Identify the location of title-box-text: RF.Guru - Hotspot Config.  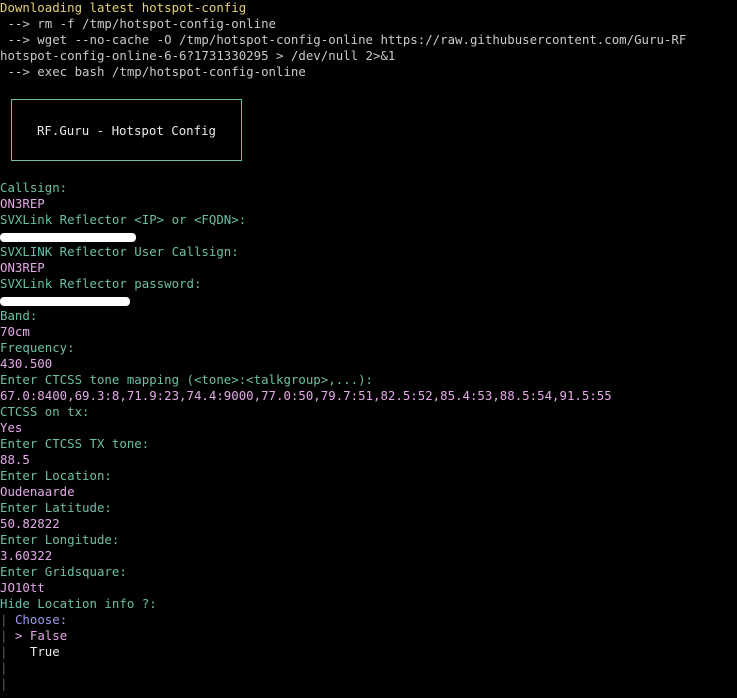
(126, 130).